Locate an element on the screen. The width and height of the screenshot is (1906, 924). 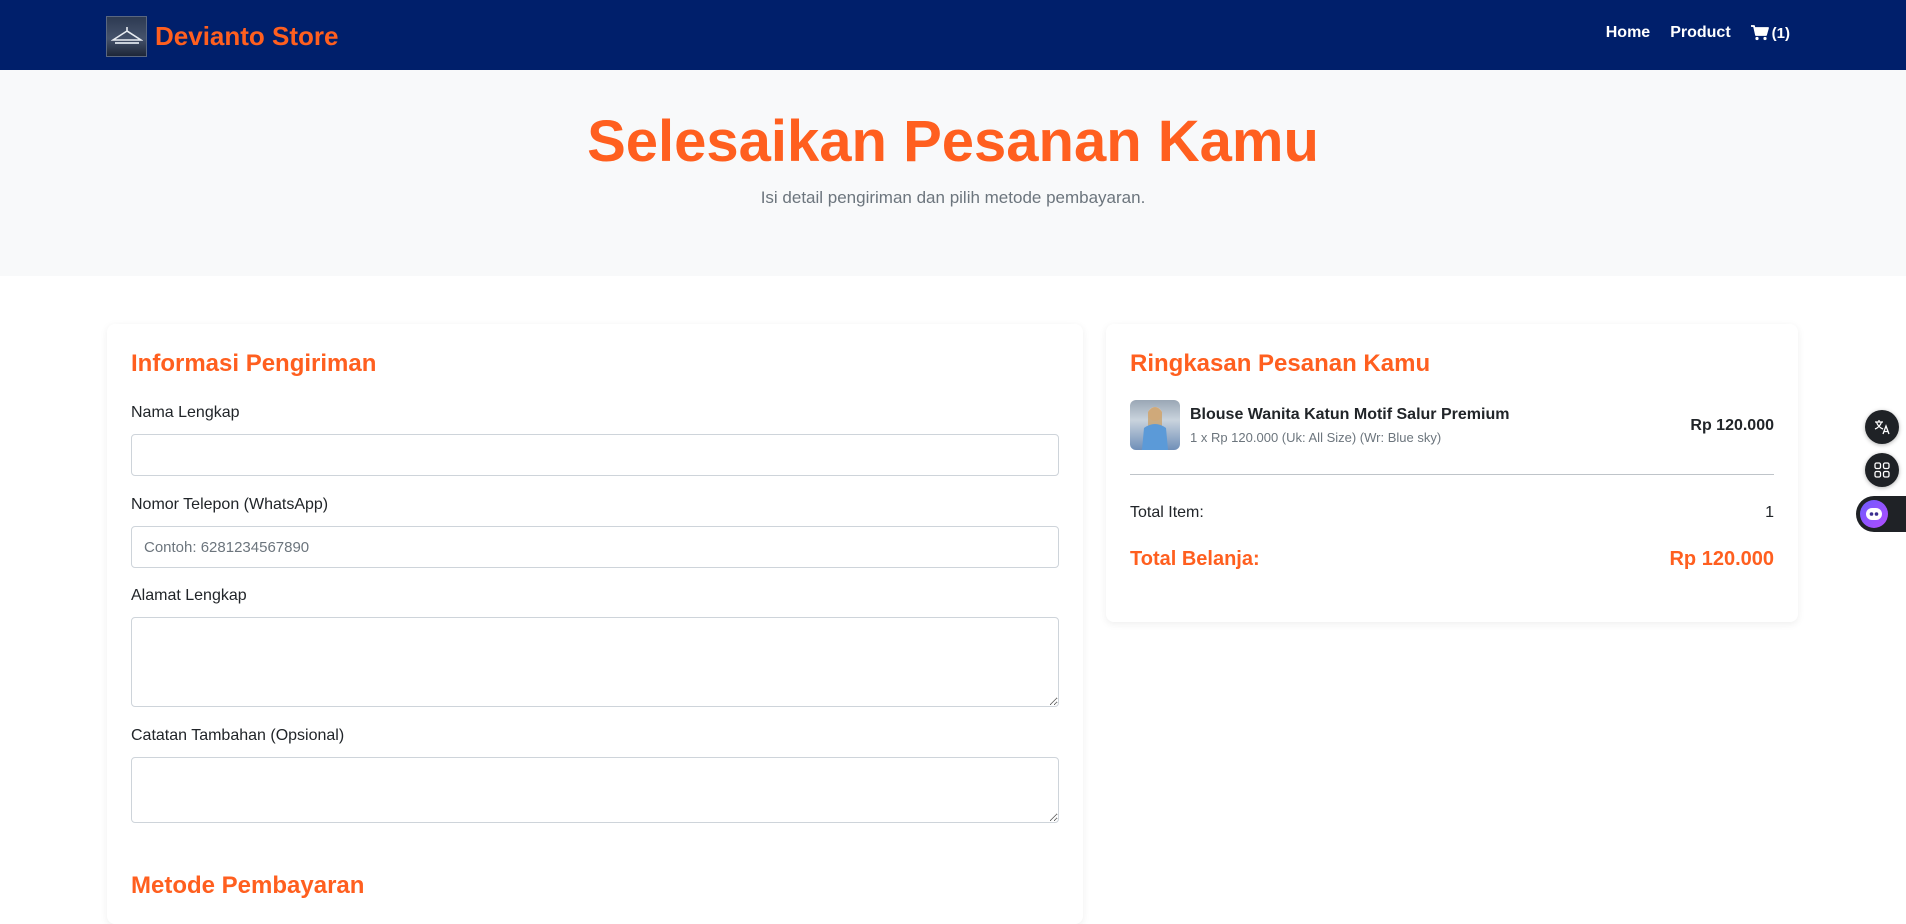
translate-icon is located at coordinates (1882, 427).